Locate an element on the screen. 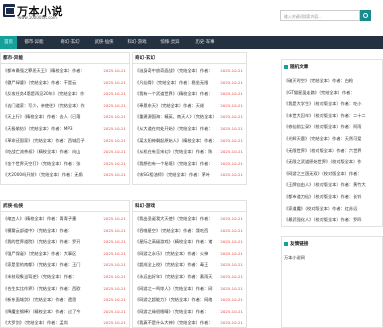 The image size is (383, 328). list-item: 《革命还国家》（完结全本）作者：西城后子 2025-10-21 is located at coordinates (65, 141).